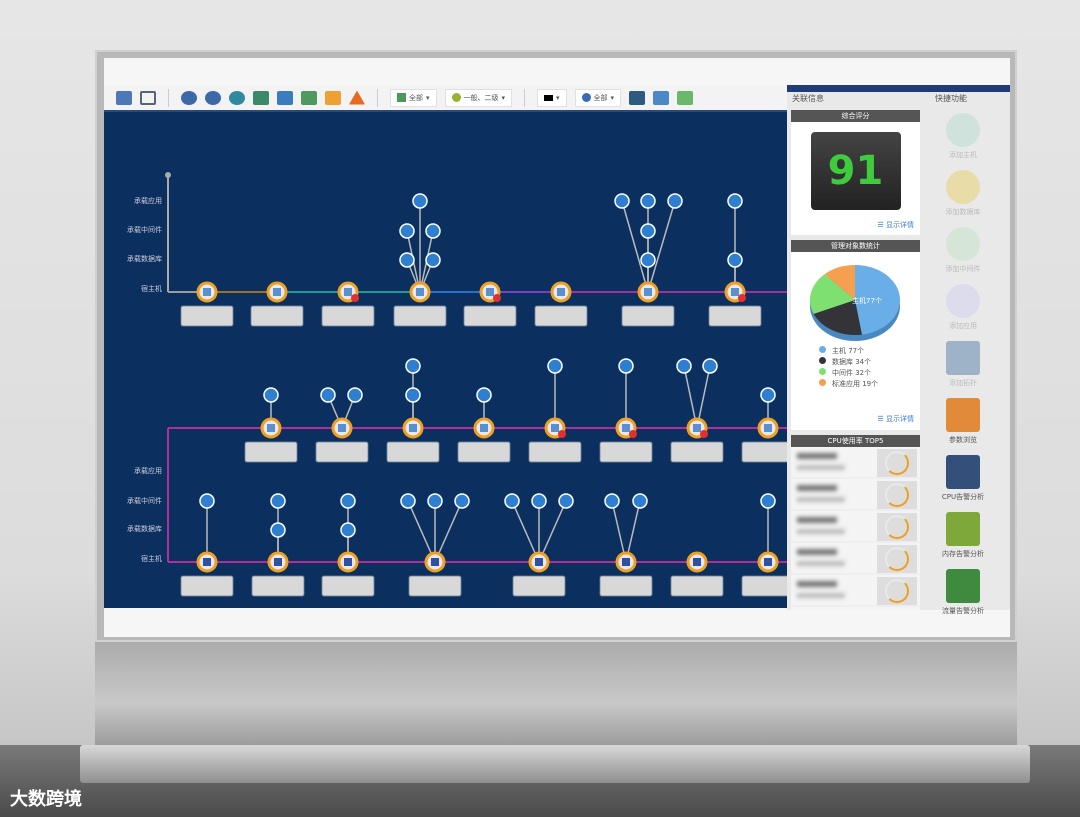 Image resolution: width=1080 pixels, height=817 pixels. I want to click on image-icon, so click(637, 97).